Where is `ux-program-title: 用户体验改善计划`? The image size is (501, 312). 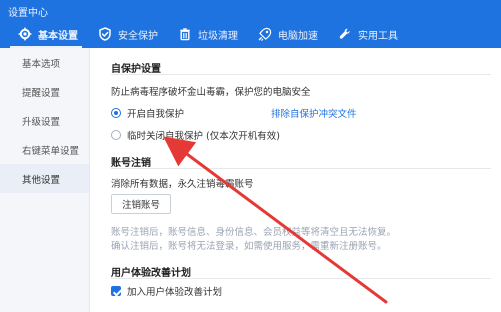
ux-program-title: 用户体验改善计划 is located at coordinates (151, 273).